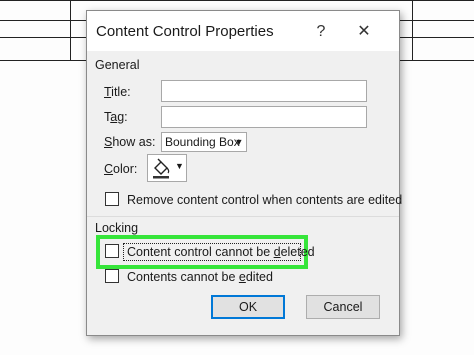 This screenshot has width=474, height=355. I want to click on tag-label-text: g:, so click(122, 117).